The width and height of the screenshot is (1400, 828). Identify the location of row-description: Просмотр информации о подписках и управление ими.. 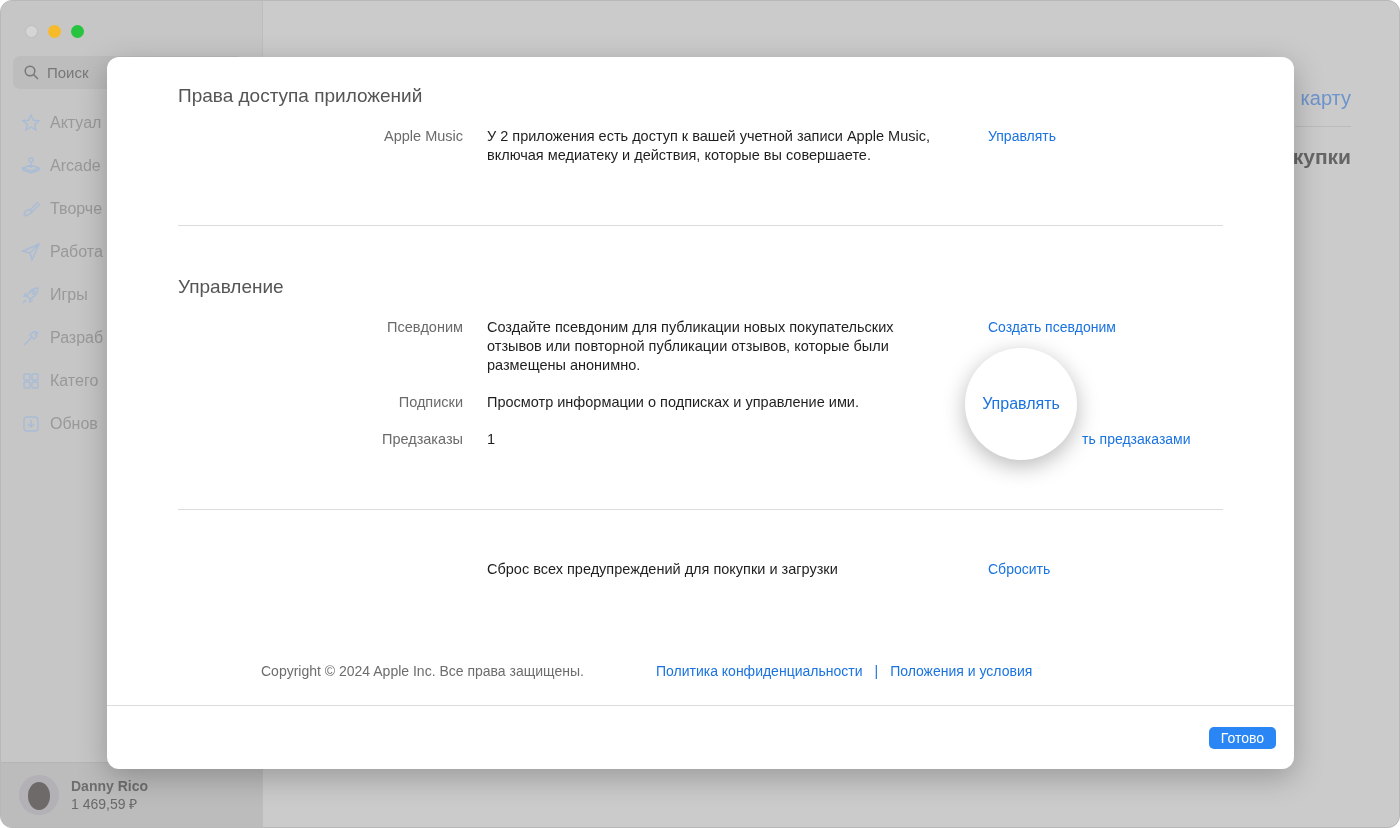
(673, 402).